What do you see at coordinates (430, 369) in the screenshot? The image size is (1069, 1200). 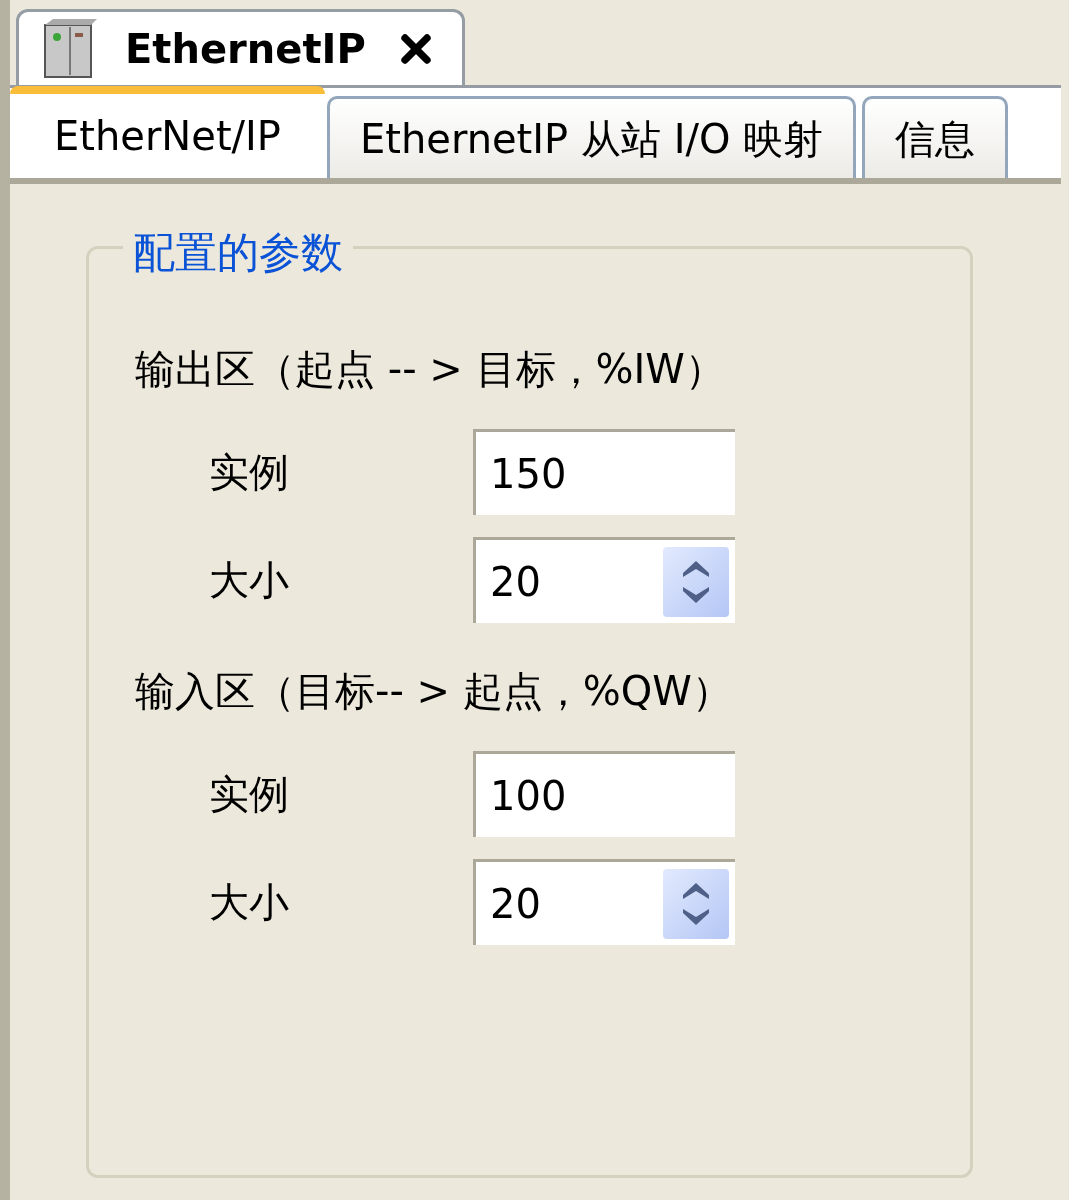 I see `section-heading: 输出区（起点 -- > 目标，%IW）` at bounding box center [430, 369].